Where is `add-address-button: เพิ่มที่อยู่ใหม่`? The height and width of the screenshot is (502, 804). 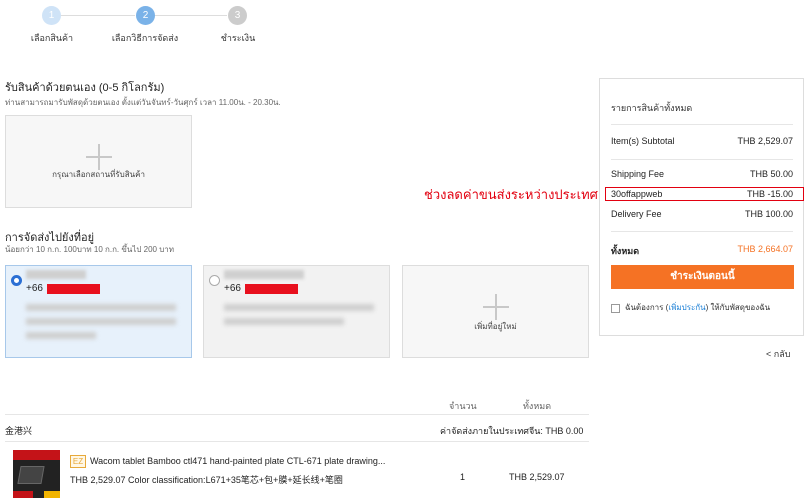 add-address-button: เพิ่มที่อยู่ใหม่ is located at coordinates (495, 311).